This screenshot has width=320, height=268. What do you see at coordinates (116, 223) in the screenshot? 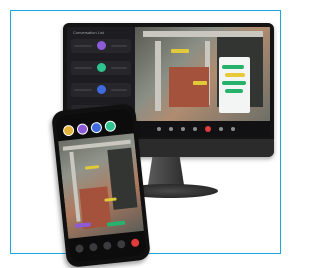
I see `annotation-label` at bounding box center [116, 223].